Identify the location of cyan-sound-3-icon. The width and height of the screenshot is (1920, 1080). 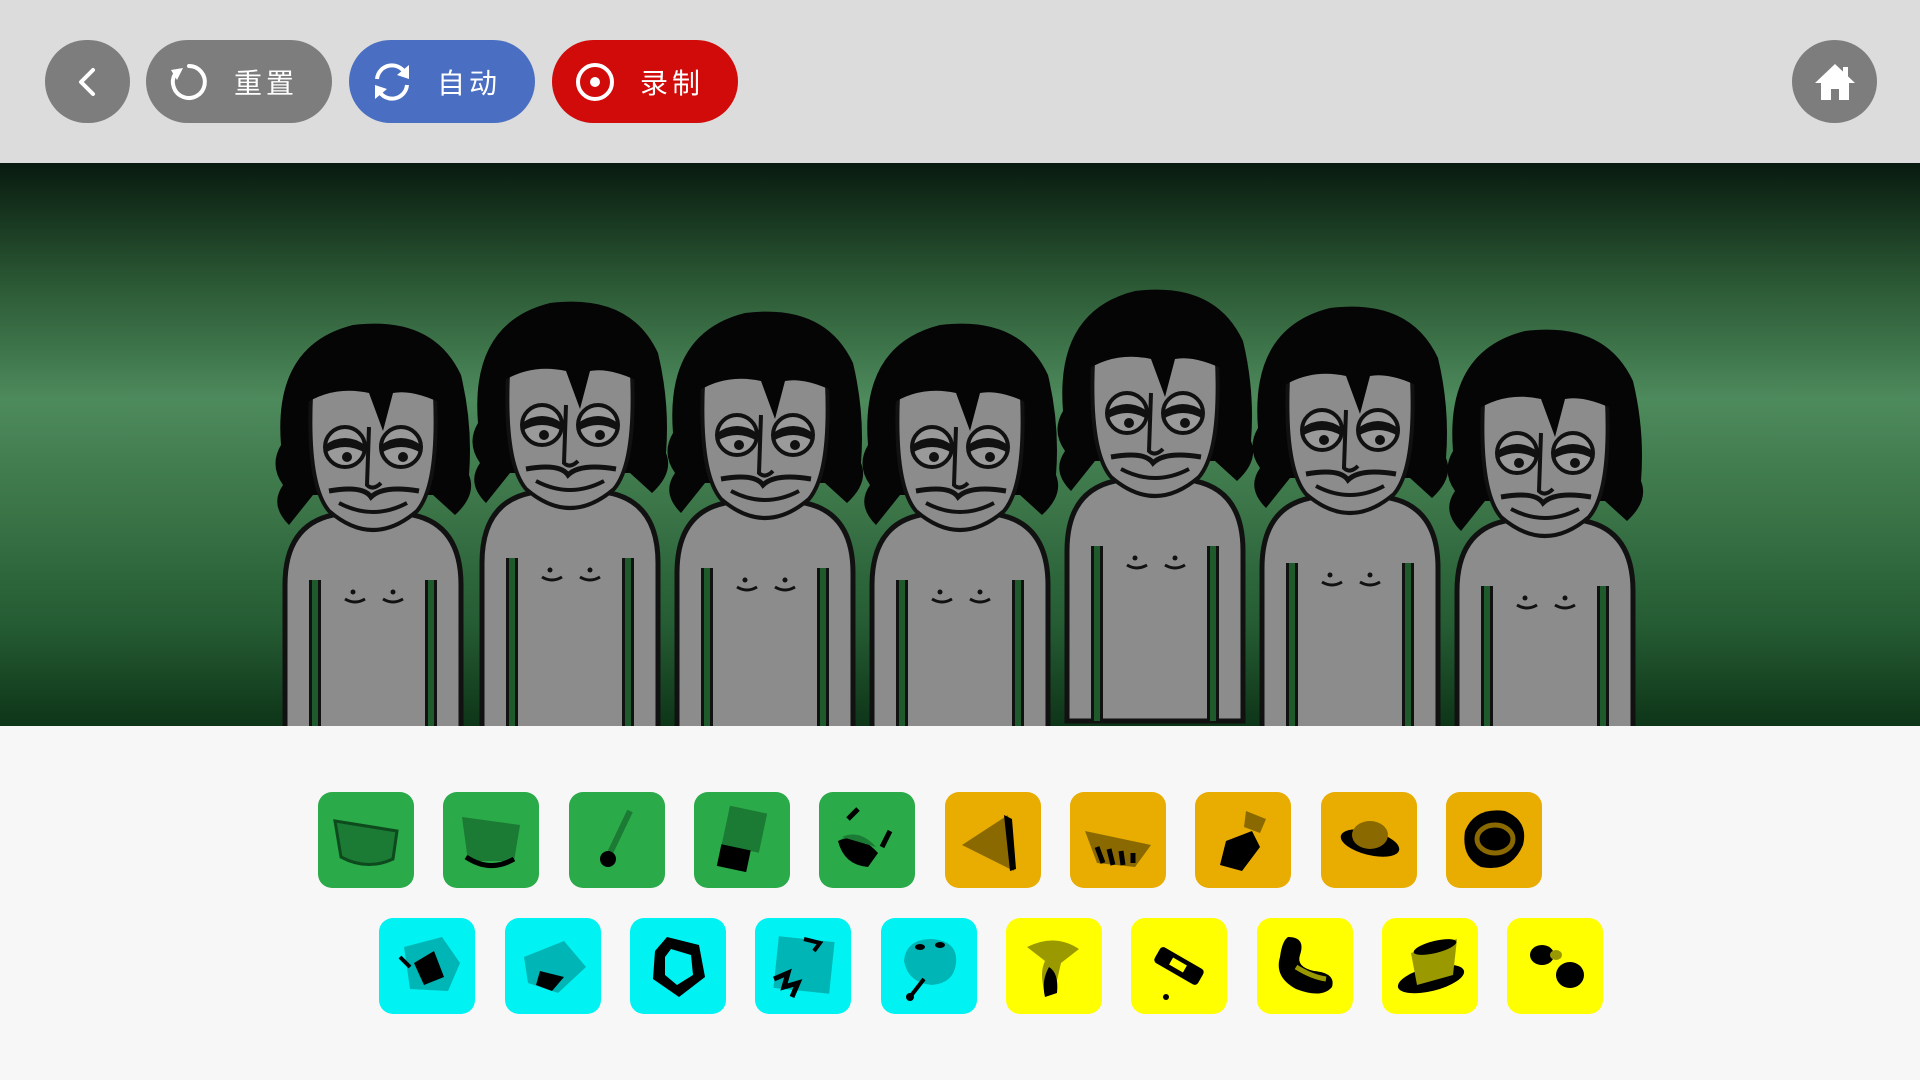
(679, 967).